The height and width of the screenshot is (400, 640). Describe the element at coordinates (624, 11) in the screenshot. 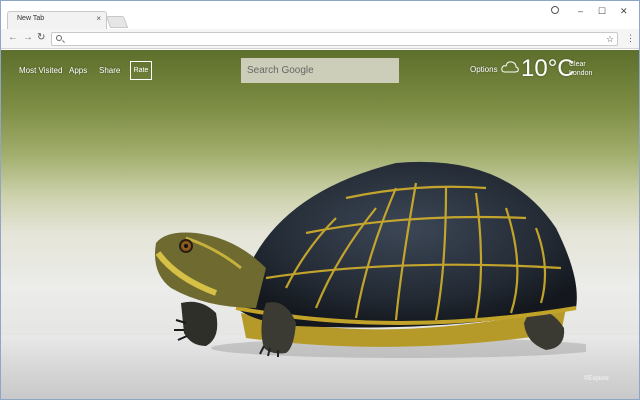

I see `close-window-button: ✕` at that location.